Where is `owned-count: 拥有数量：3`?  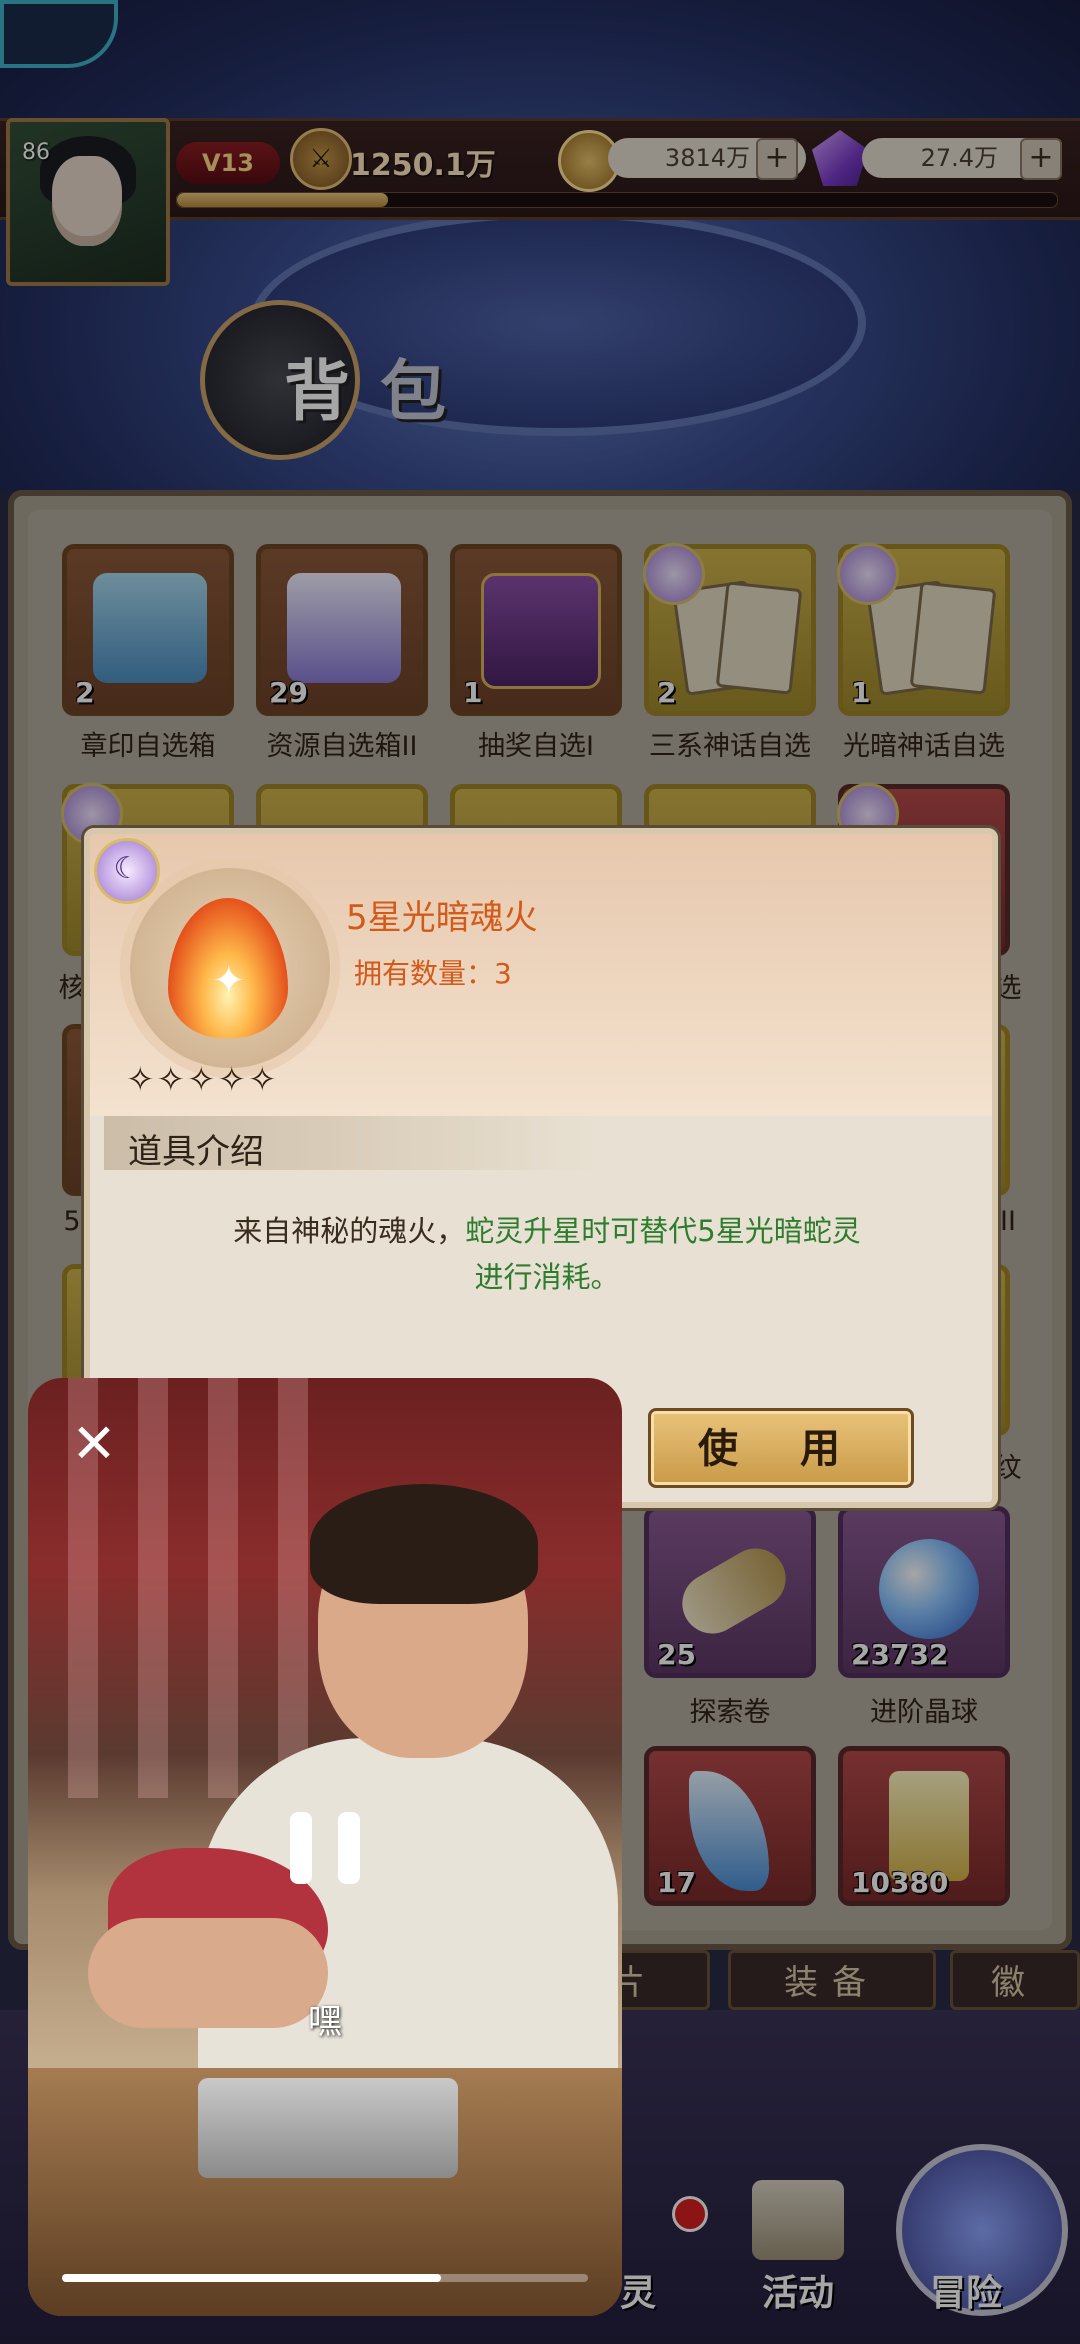
owned-count: 拥有数量：3 is located at coordinates (433, 973).